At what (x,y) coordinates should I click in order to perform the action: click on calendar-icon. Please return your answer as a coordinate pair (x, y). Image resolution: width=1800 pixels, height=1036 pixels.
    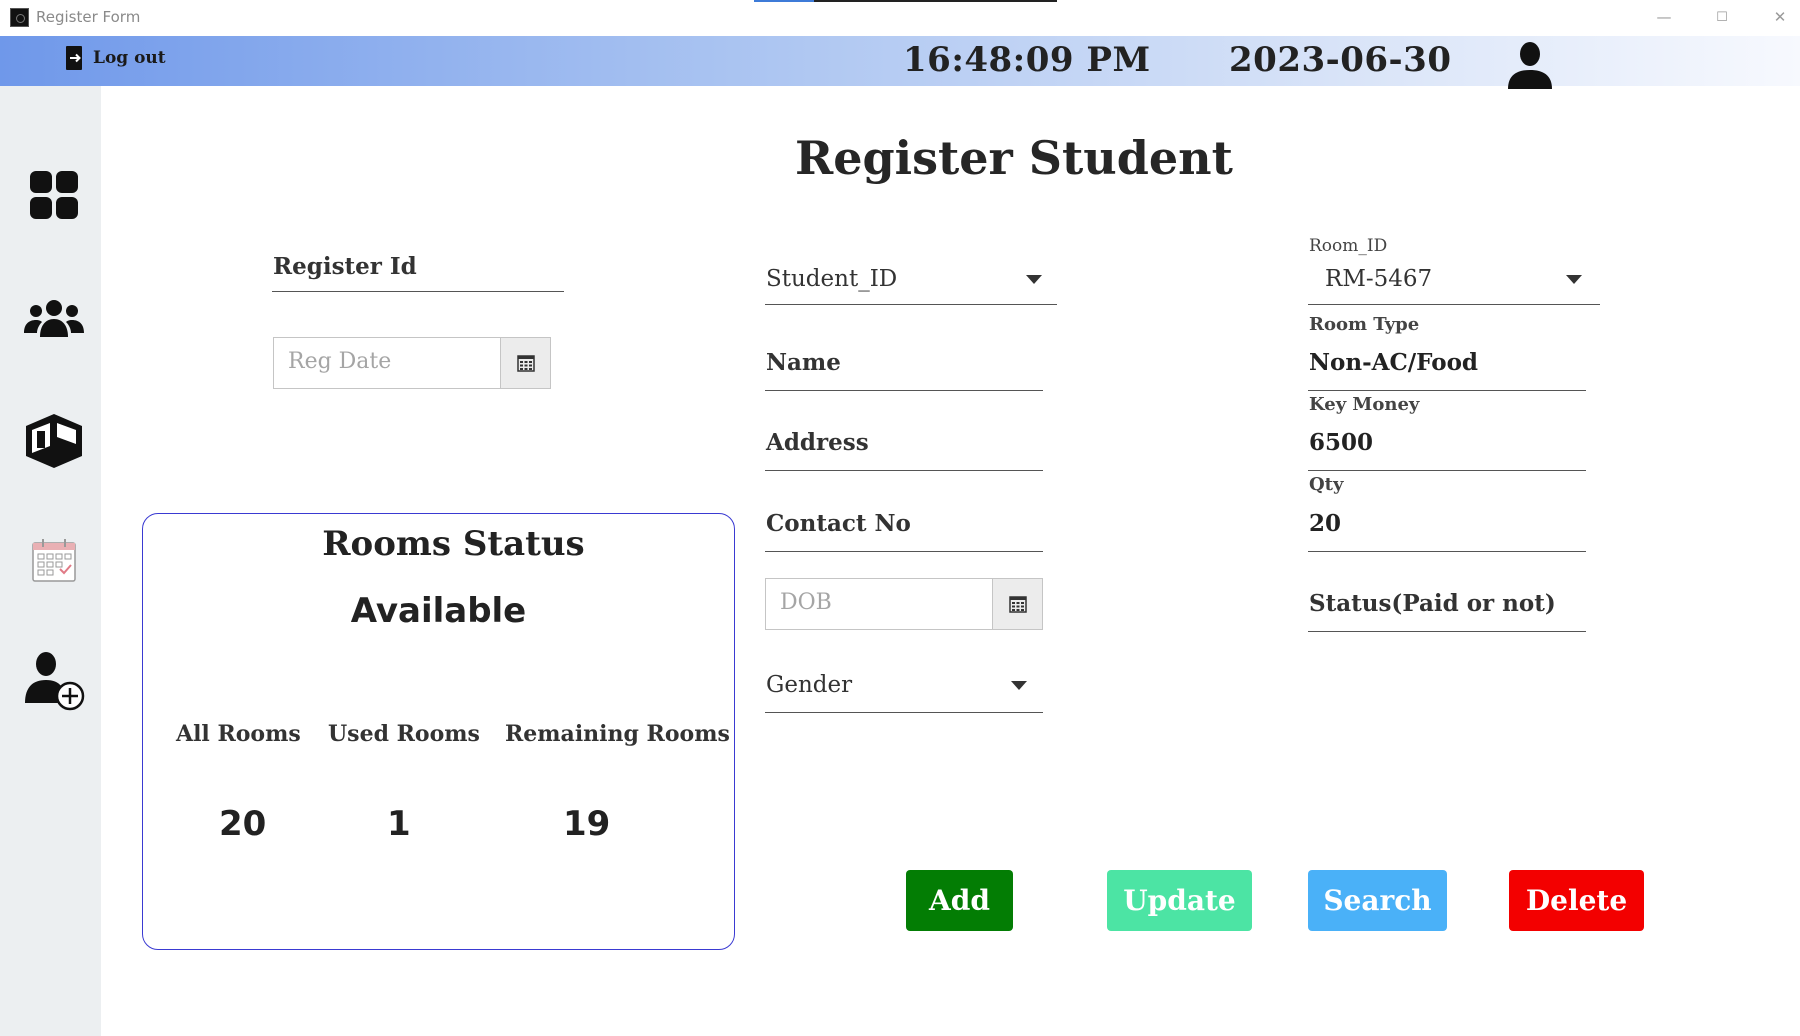
    Looking at the image, I should click on (54, 560).